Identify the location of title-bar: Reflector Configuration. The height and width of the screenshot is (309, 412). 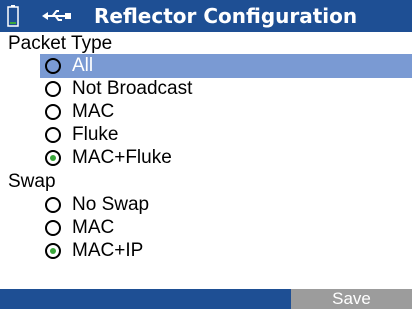
(206, 16).